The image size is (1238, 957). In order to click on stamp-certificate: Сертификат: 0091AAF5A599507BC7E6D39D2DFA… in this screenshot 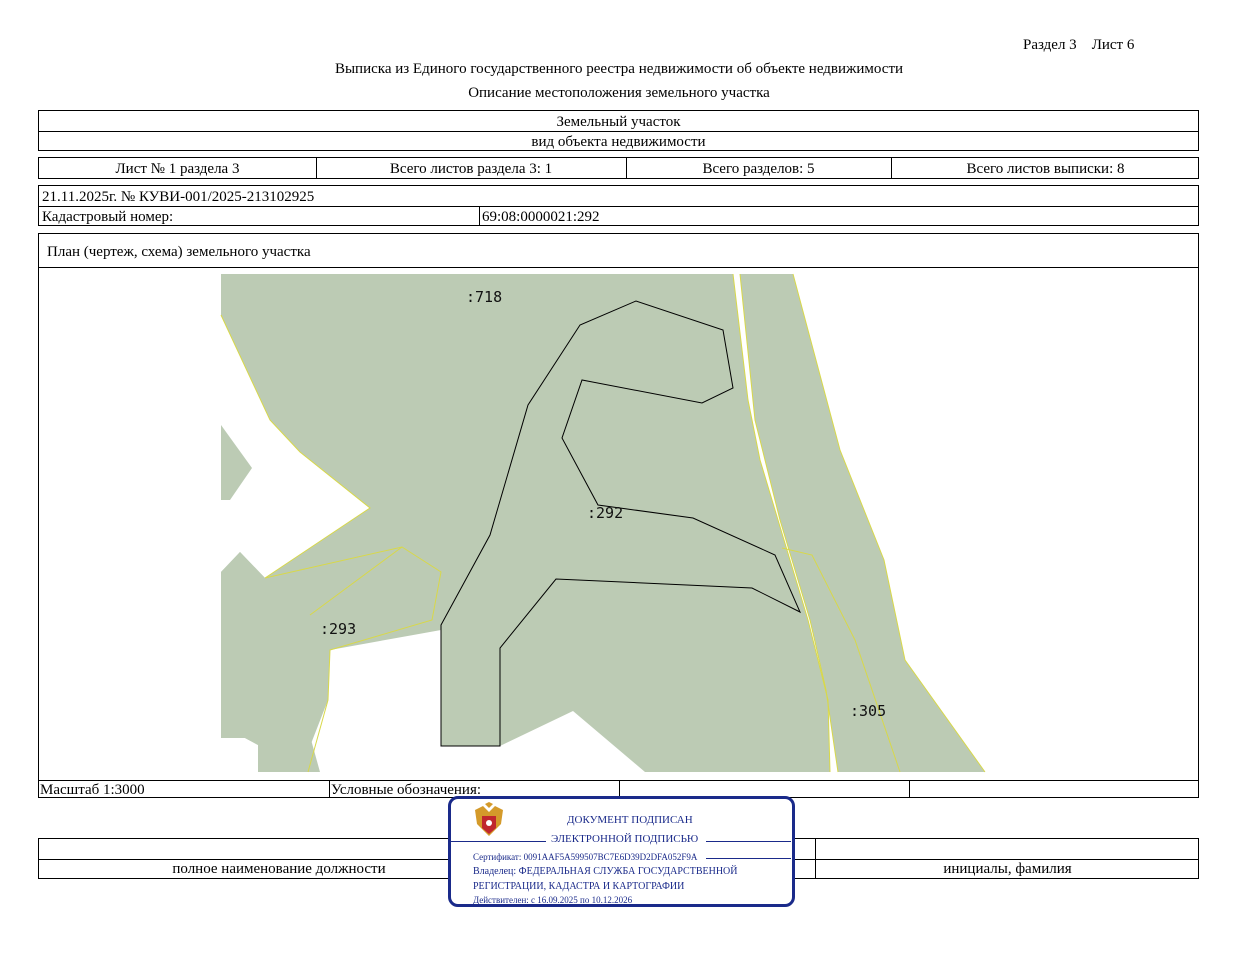, I will do `click(585, 857)`.